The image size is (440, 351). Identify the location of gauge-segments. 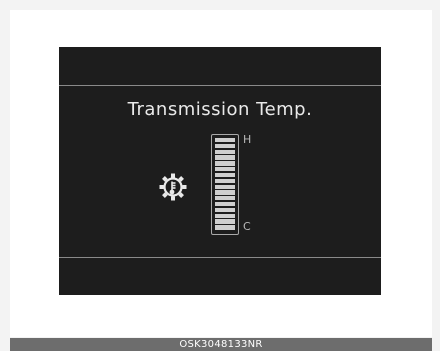
(225, 184).